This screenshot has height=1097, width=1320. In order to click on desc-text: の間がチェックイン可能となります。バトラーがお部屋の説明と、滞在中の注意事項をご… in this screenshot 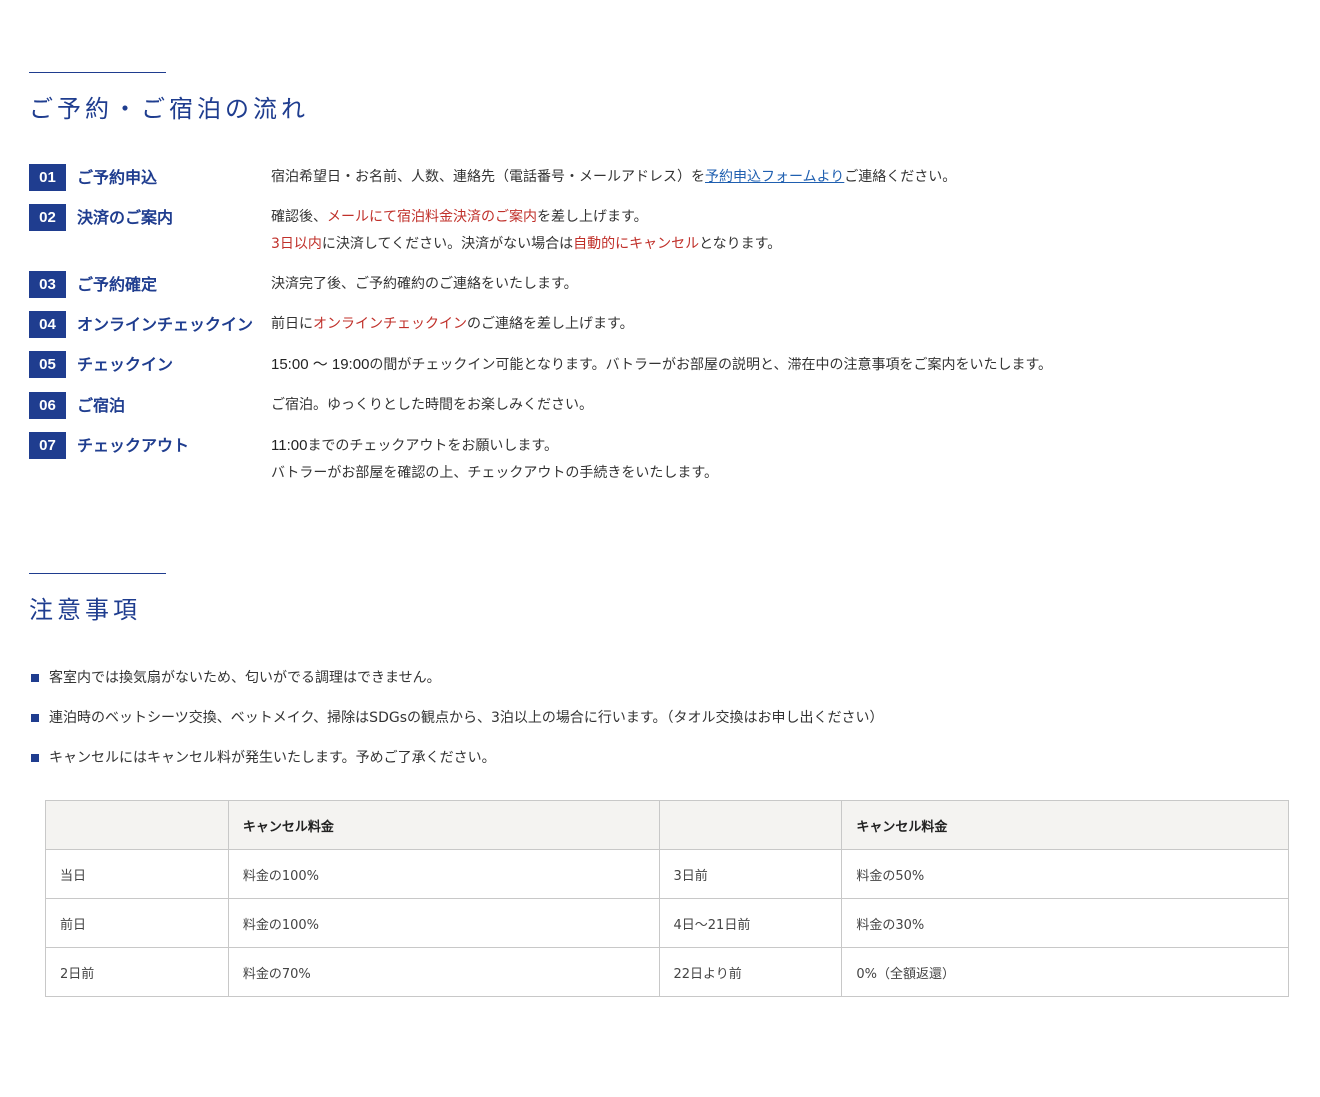, I will do `click(711, 365)`.